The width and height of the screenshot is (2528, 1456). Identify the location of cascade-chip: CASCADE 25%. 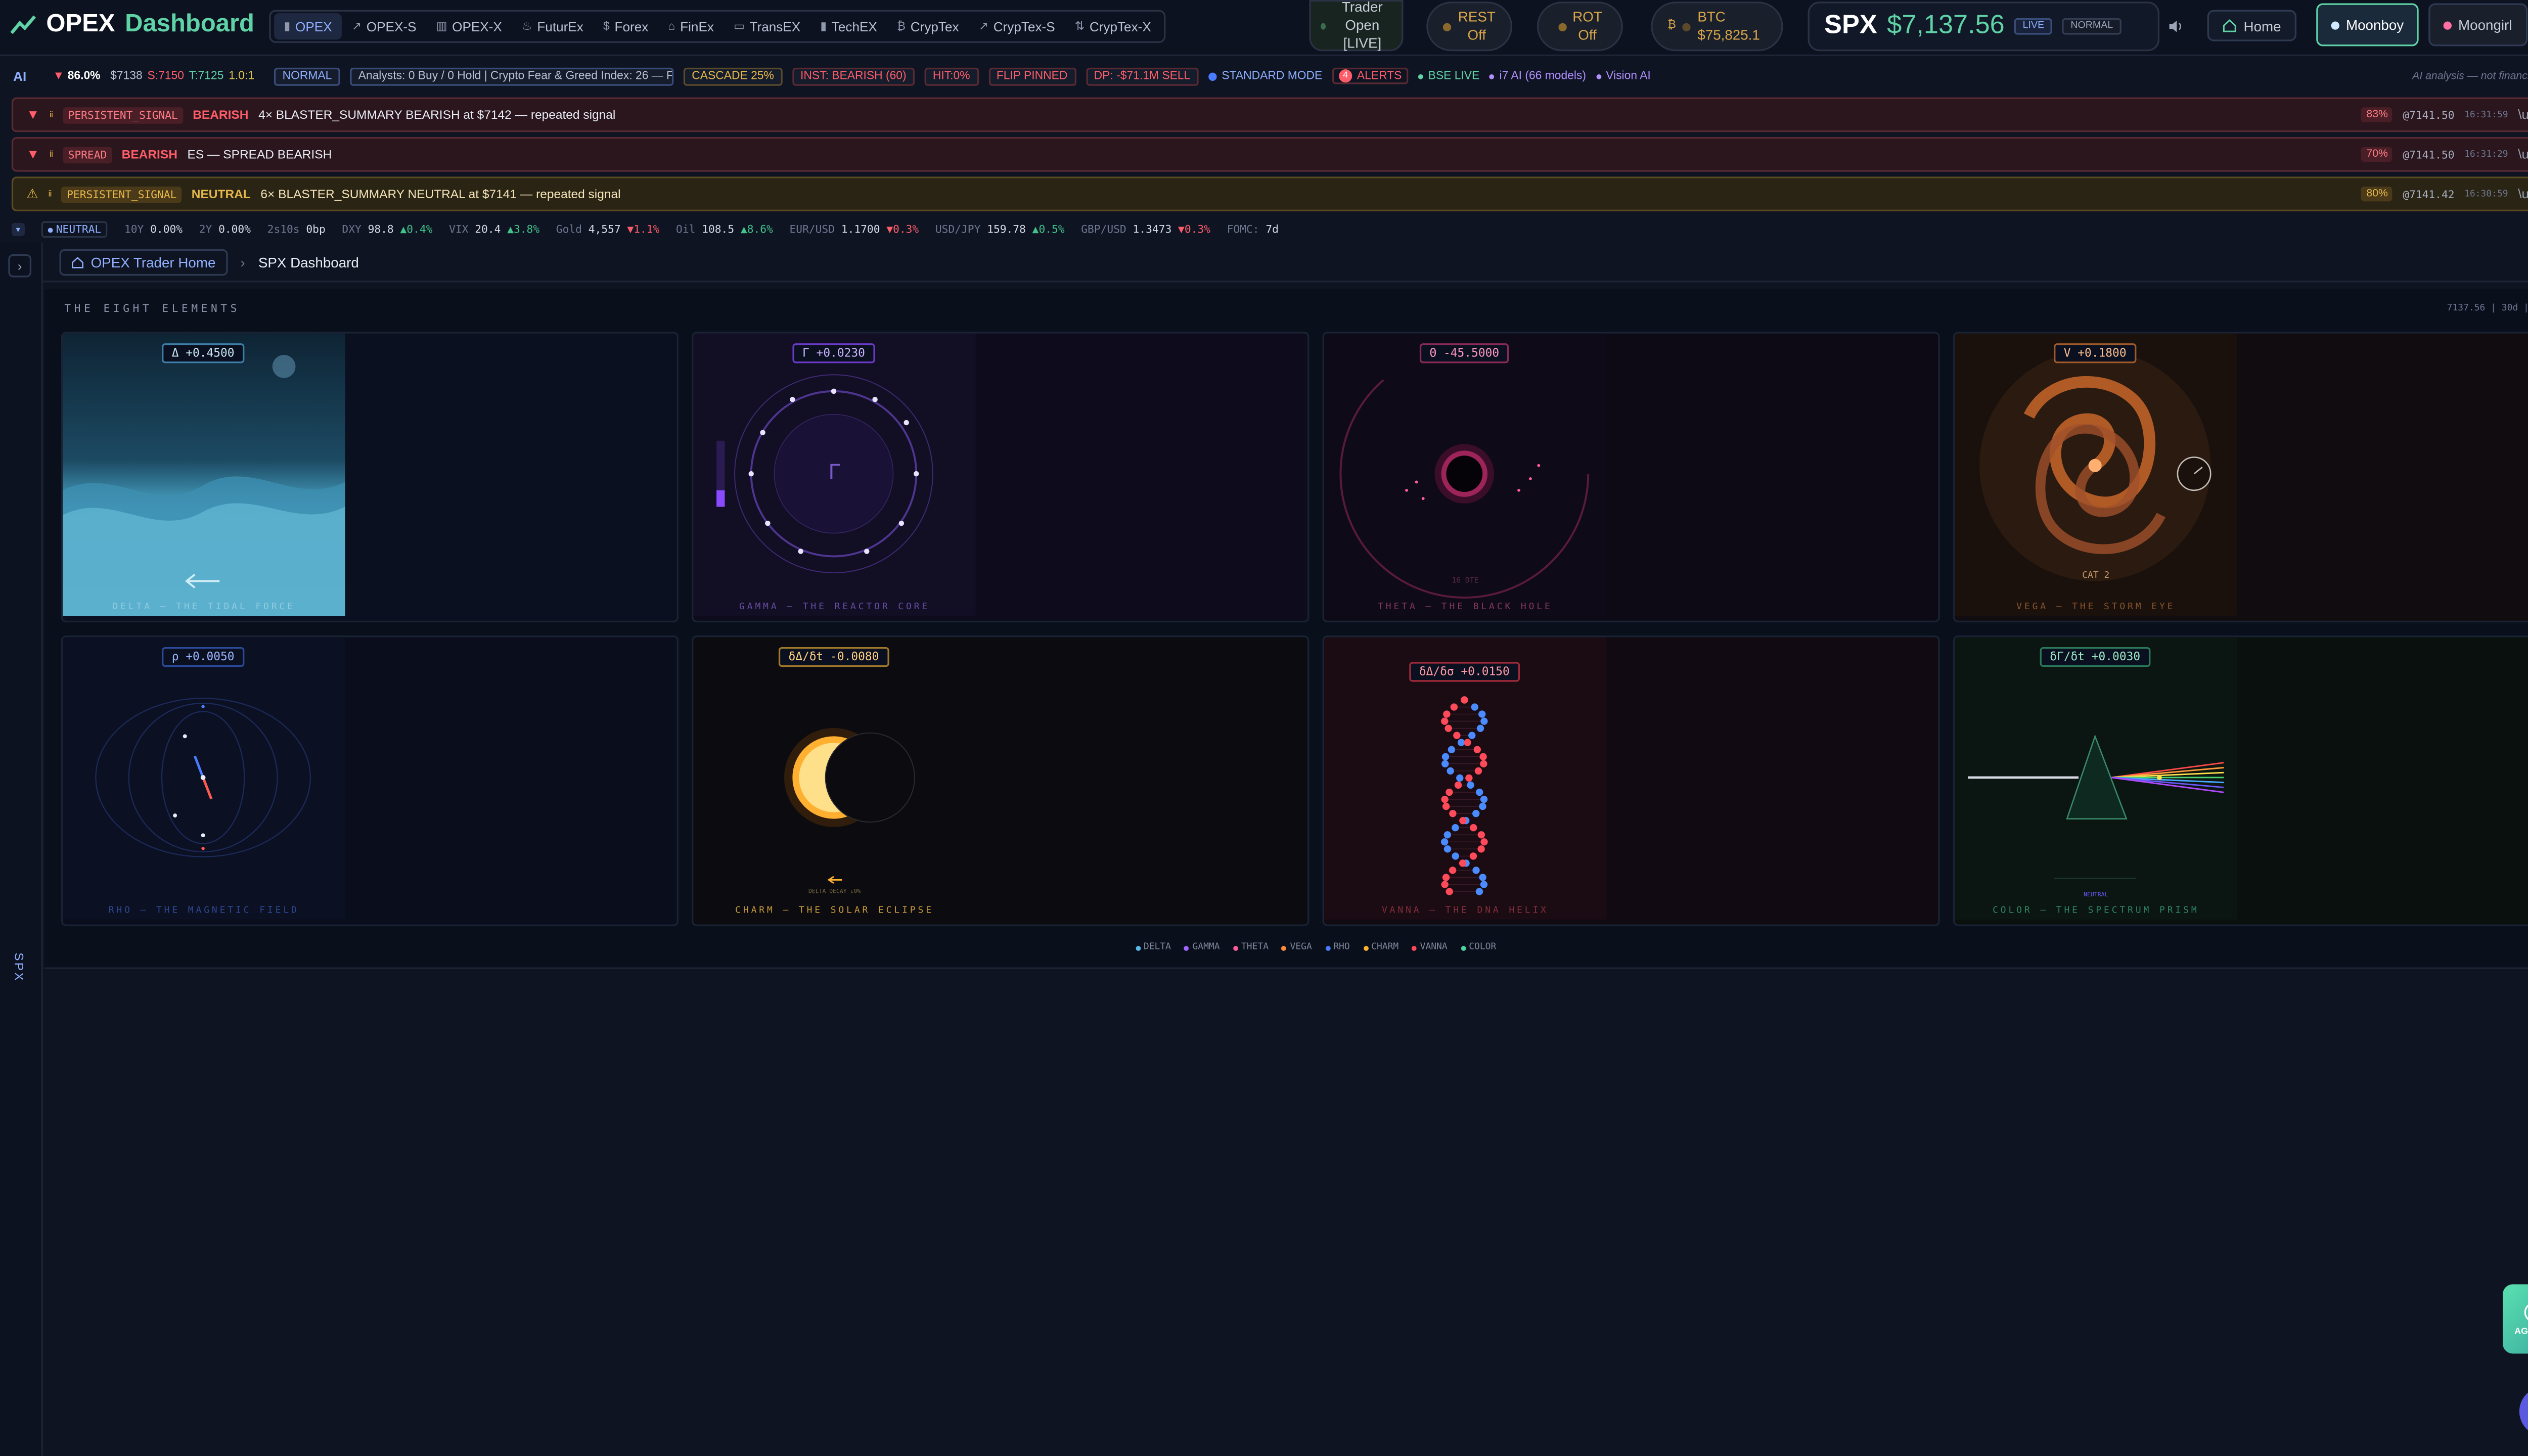
(733, 76).